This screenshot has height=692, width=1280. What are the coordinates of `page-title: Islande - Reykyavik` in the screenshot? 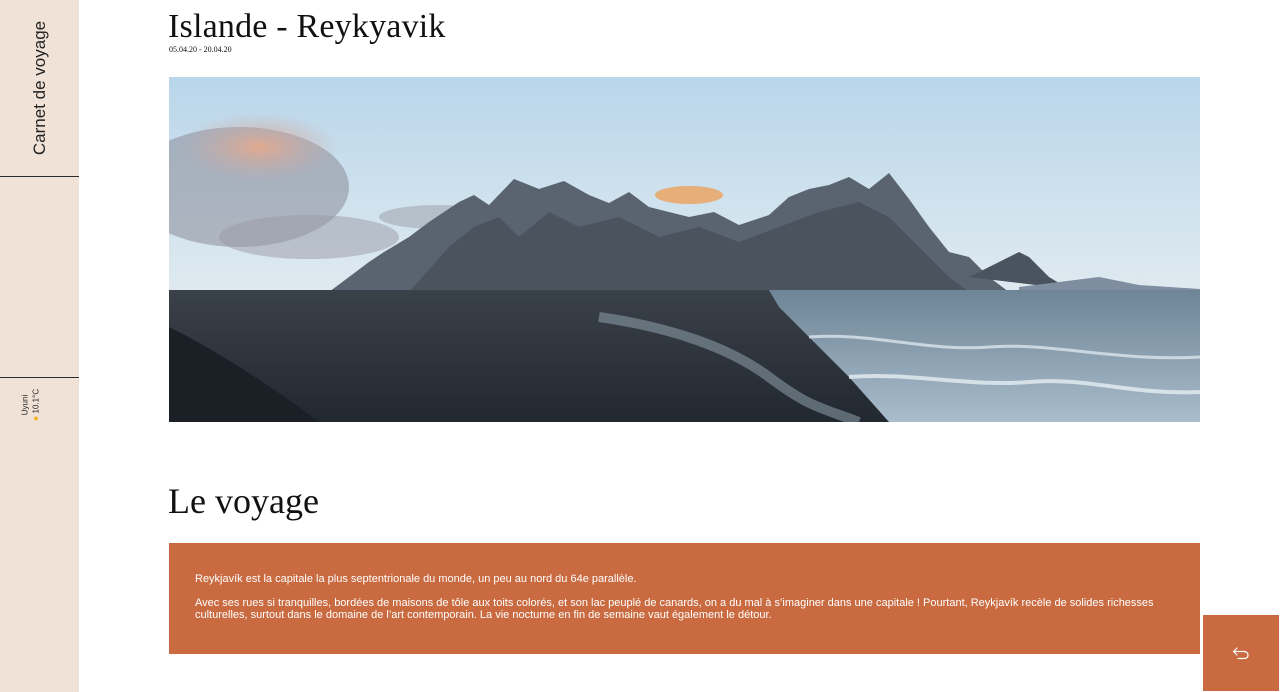 It's located at (307, 26).